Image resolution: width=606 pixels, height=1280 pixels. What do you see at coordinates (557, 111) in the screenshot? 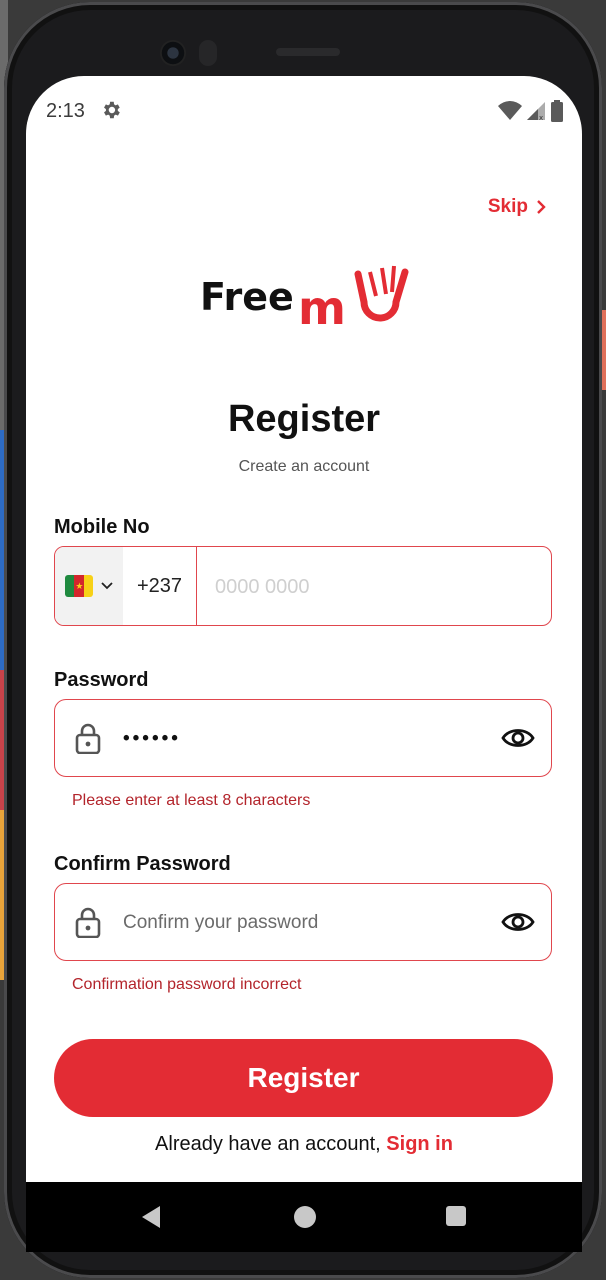
I see `battery-icon` at bounding box center [557, 111].